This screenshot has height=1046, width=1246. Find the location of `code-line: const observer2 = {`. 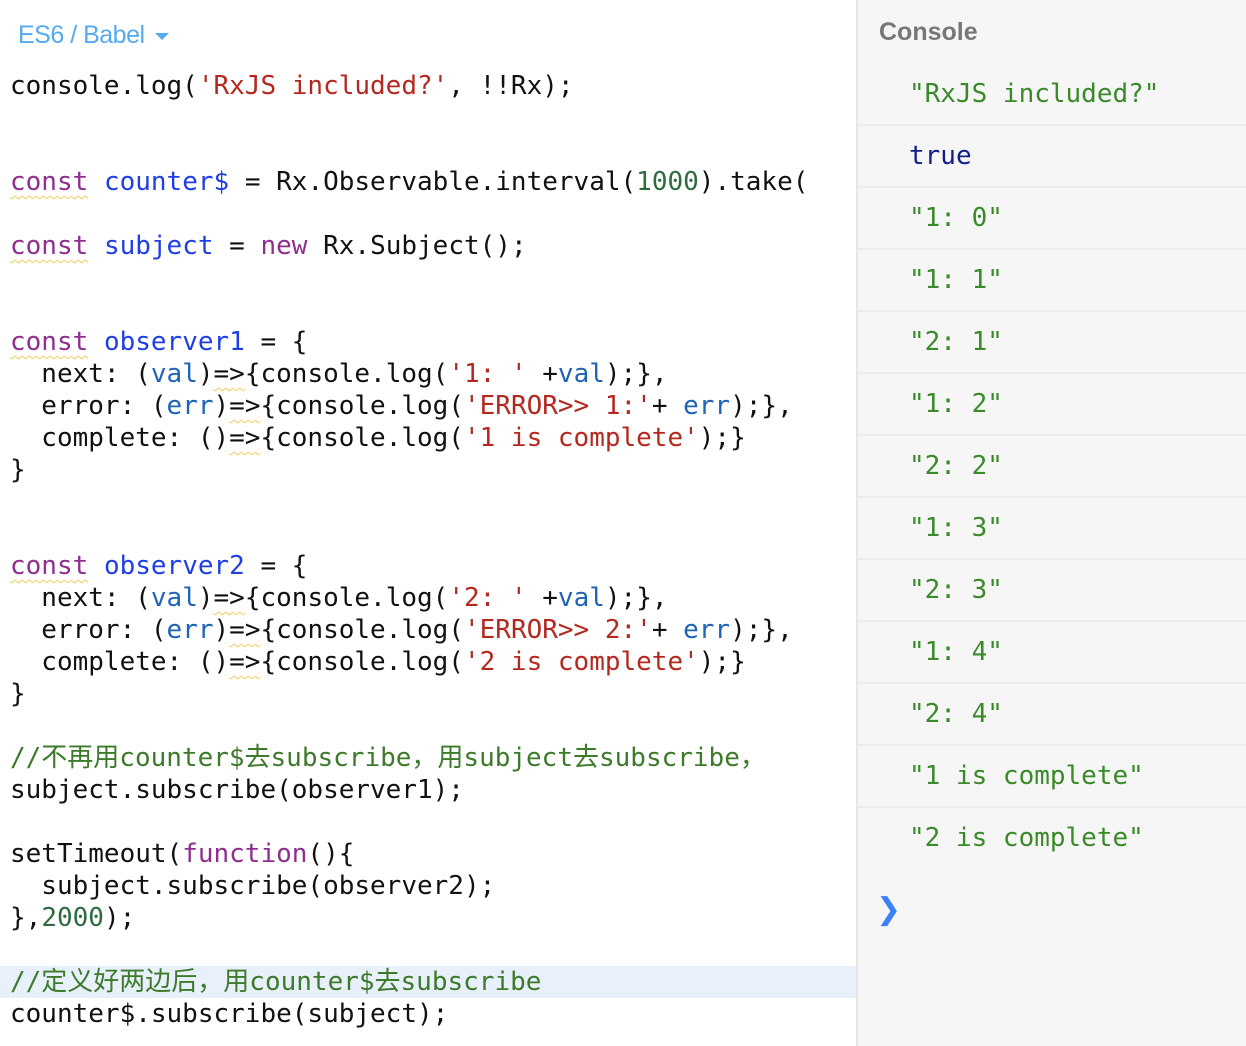

code-line: const observer2 = { is located at coordinates (433, 566).